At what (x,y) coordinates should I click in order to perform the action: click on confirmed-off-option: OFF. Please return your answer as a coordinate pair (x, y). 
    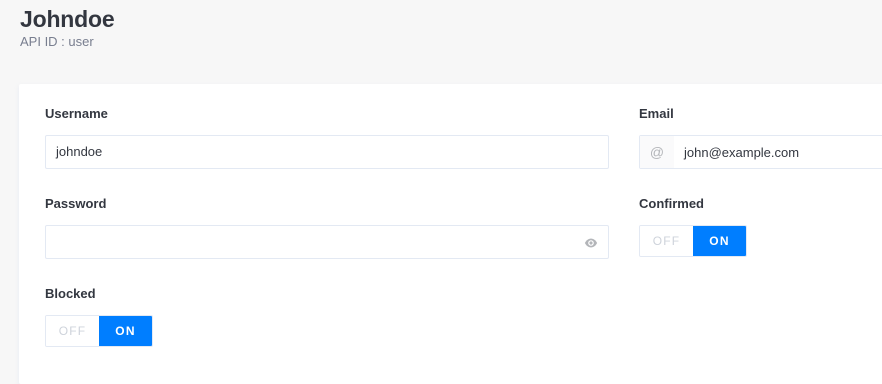
    Looking at the image, I should click on (666, 241).